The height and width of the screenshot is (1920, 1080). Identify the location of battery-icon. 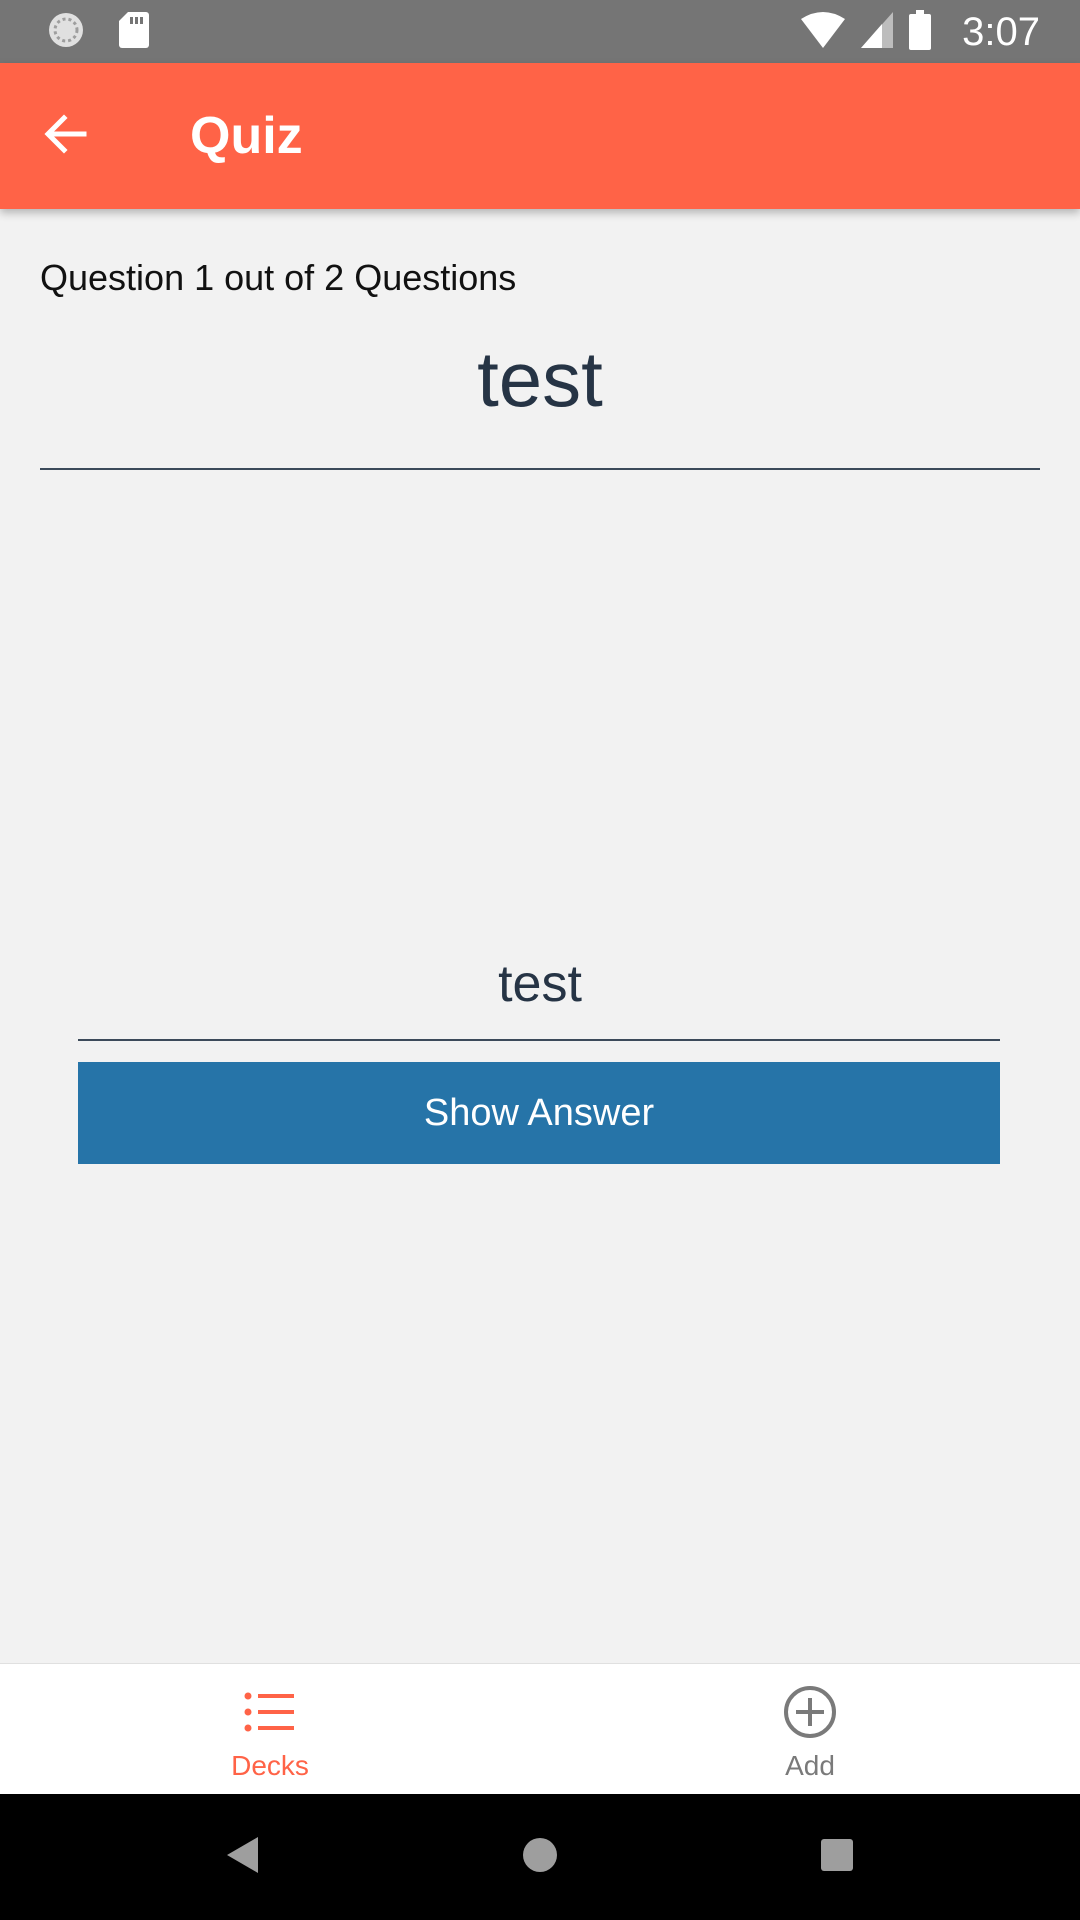
(920, 32).